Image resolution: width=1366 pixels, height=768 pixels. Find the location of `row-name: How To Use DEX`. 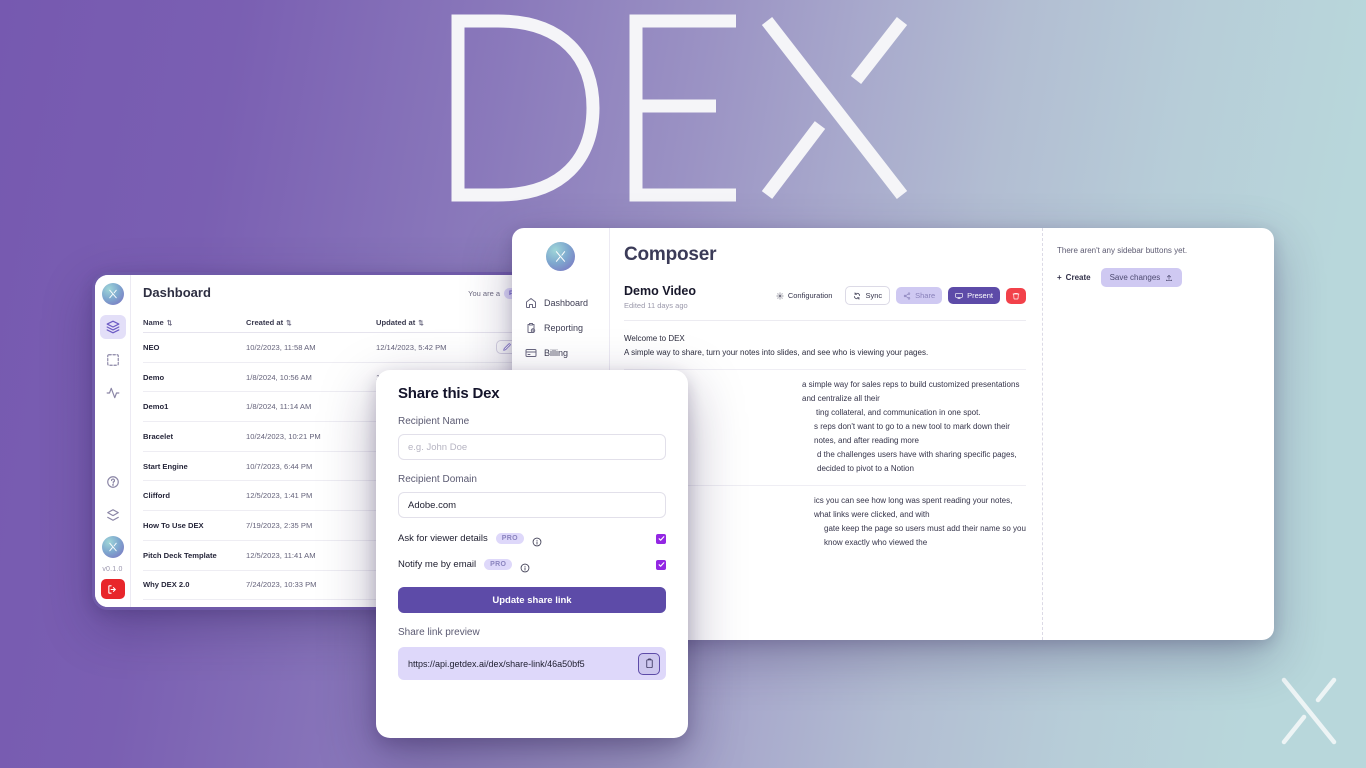

row-name: How To Use DEX is located at coordinates (173, 525).